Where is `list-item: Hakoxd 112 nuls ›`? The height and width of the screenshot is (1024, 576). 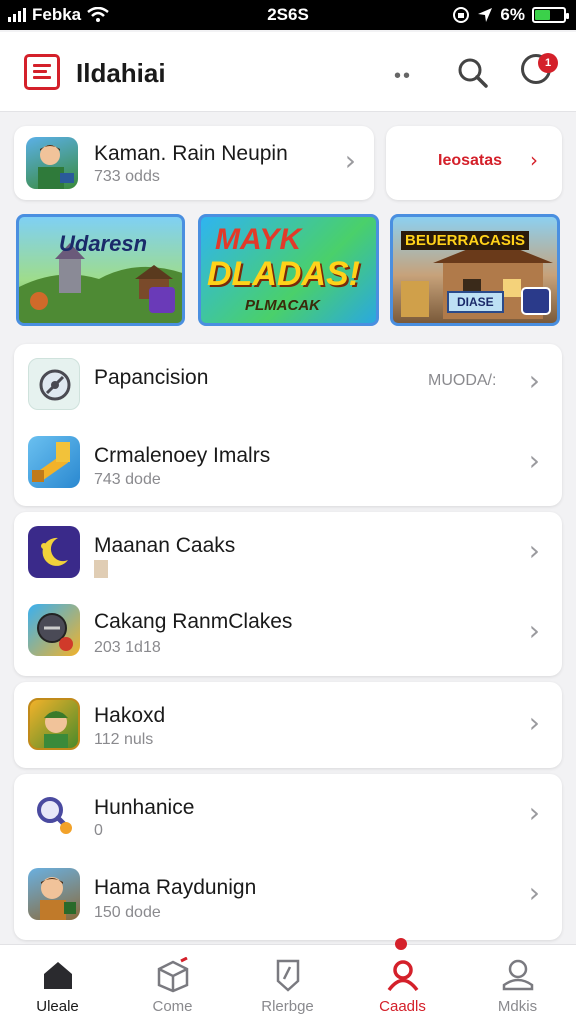
list-item: Hakoxd 112 nuls › is located at coordinates (288, 725).